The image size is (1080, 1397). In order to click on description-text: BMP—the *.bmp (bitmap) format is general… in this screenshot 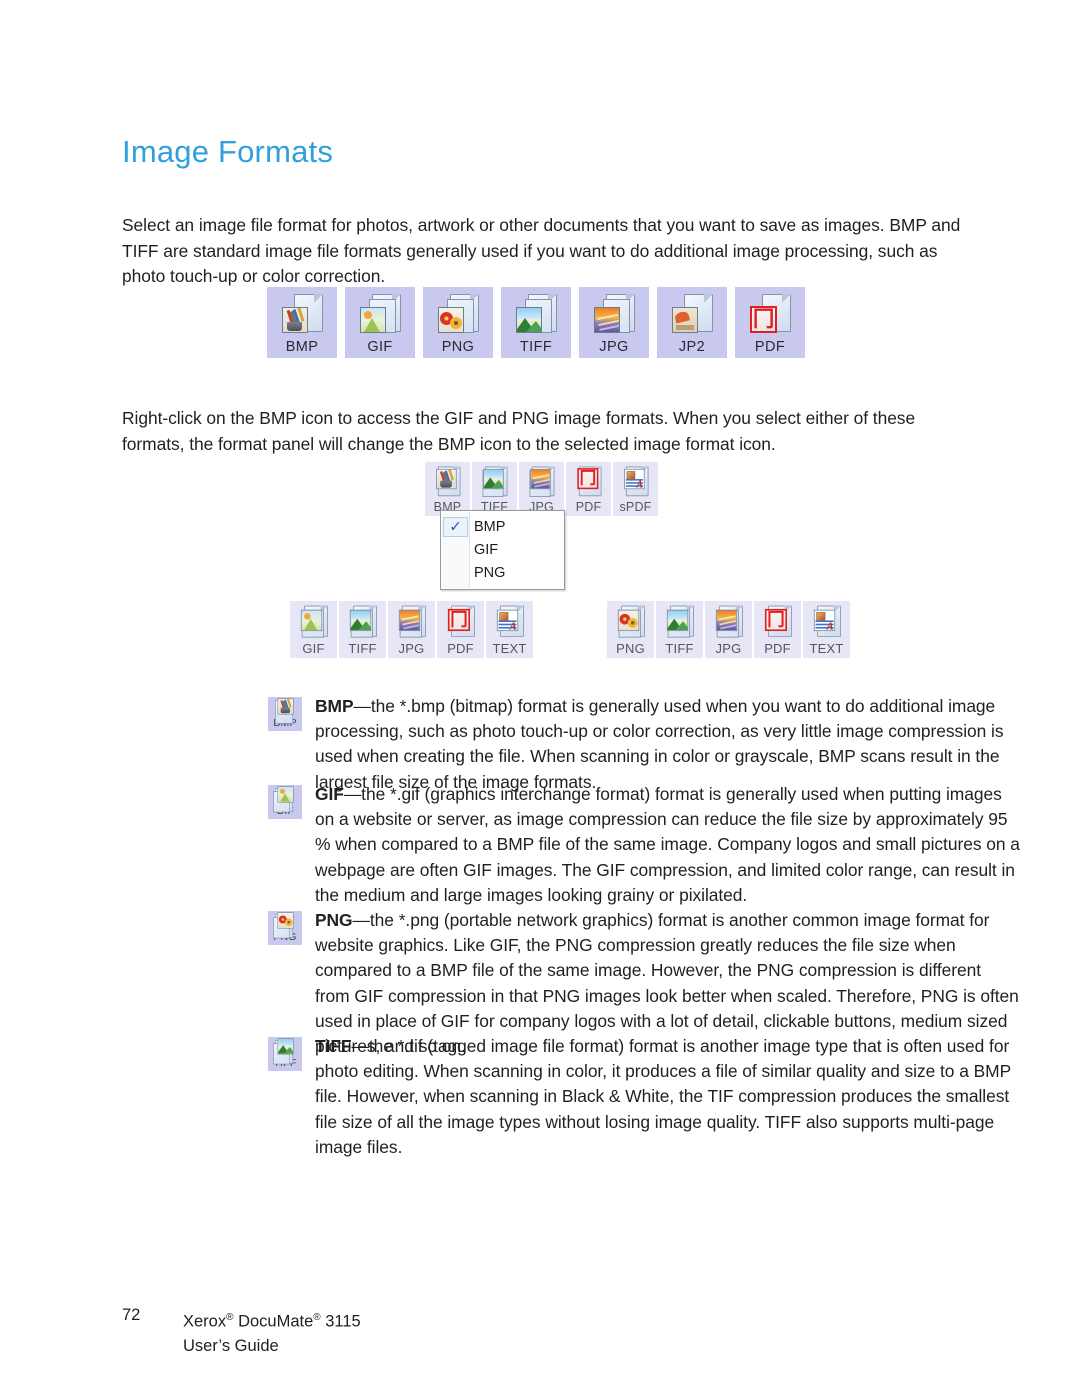, I will do `click(667, 744)`.